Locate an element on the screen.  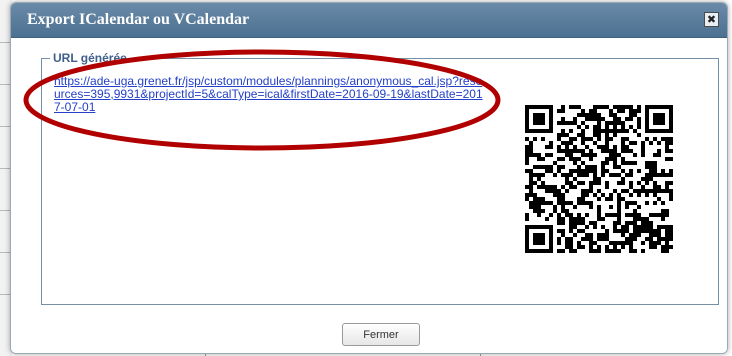
close-button: Fermer is located at coordinates (381, 334).